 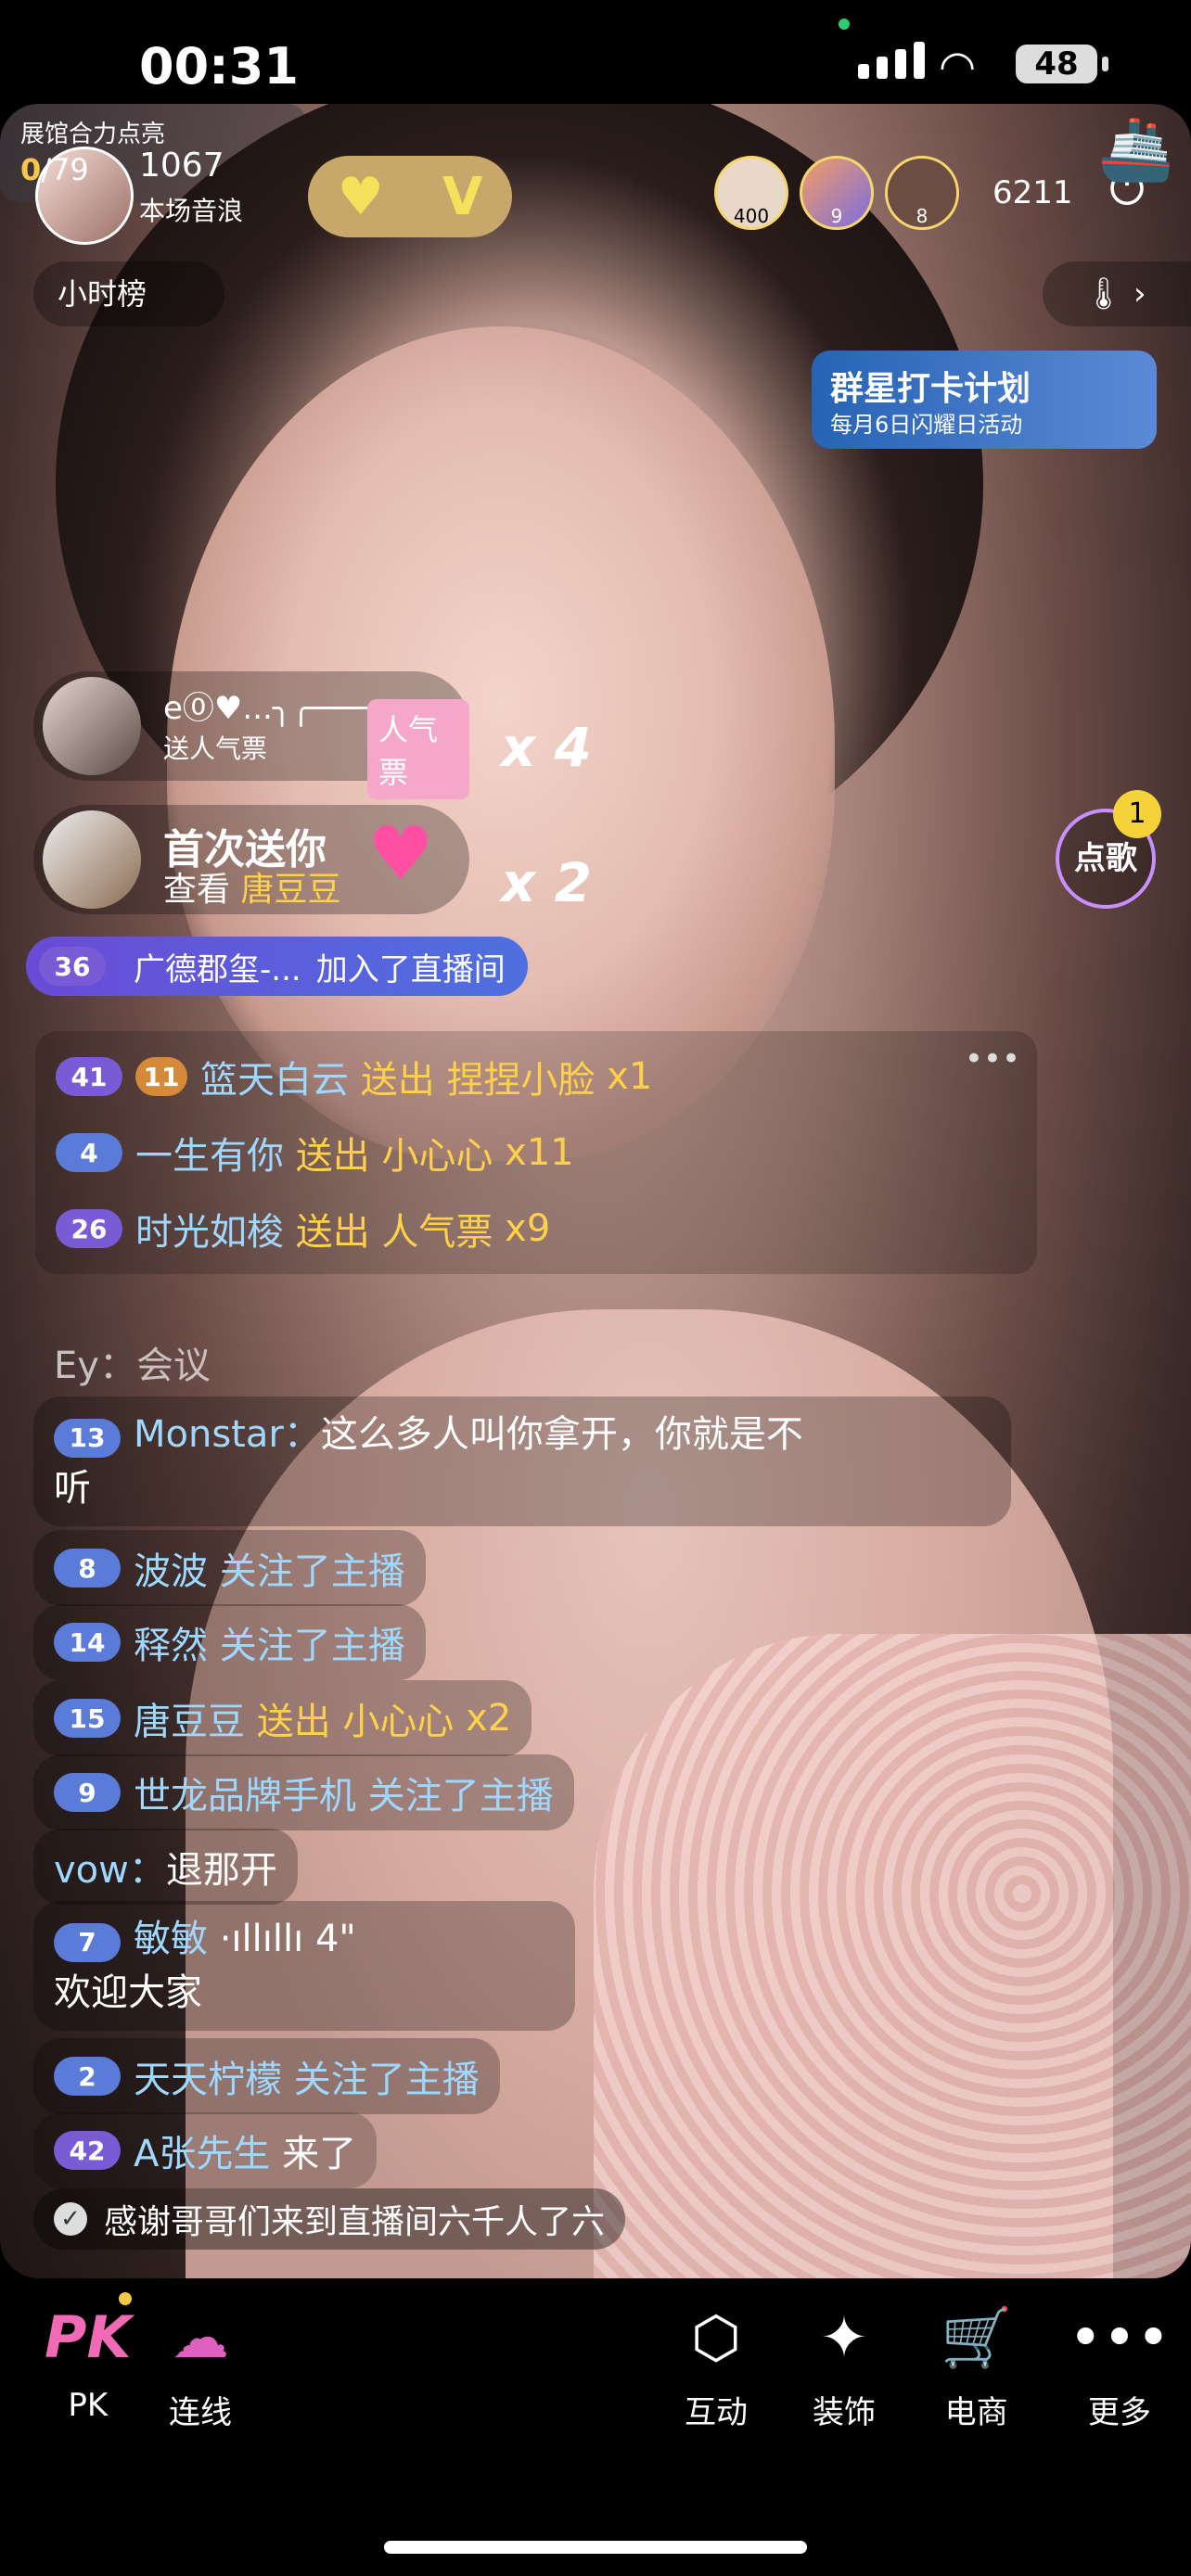 I want to click on star-event-banner: 群星打卡计划 每月6日闪耀日活动, so click(x=984, y=400).